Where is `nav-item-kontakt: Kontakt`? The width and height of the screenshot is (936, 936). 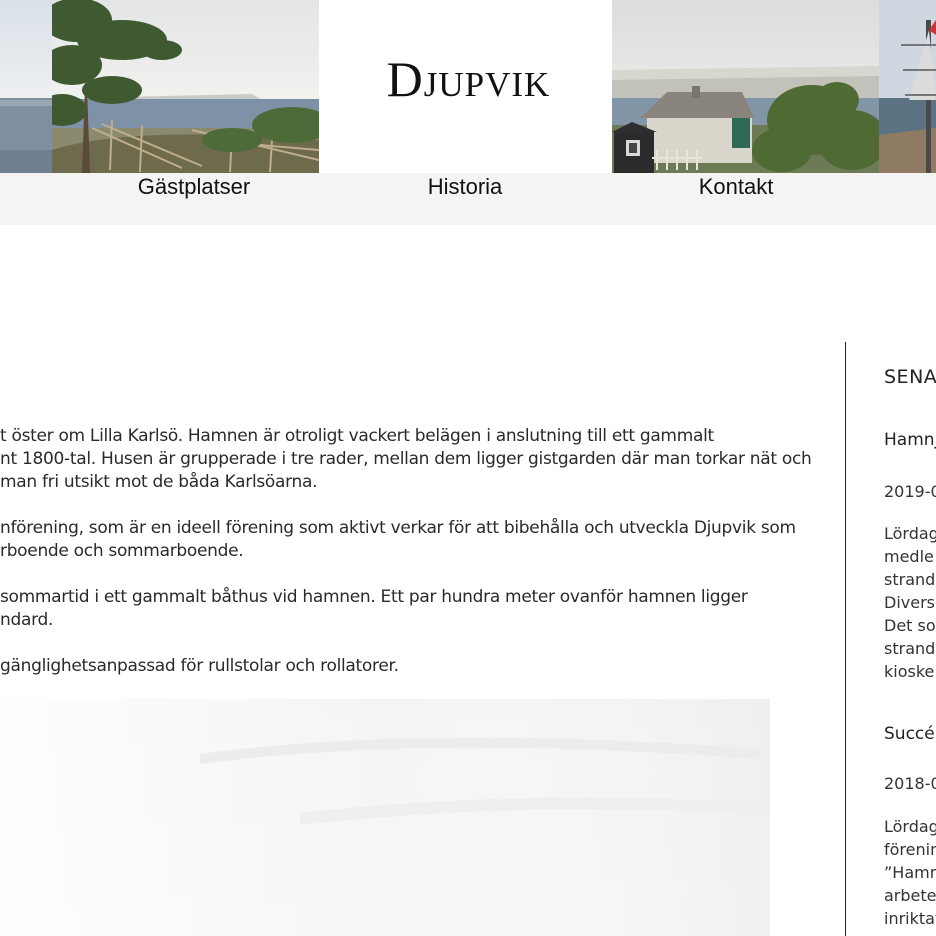 nav-item-kontakt: Kontakt is located at coordinates (736, 187).